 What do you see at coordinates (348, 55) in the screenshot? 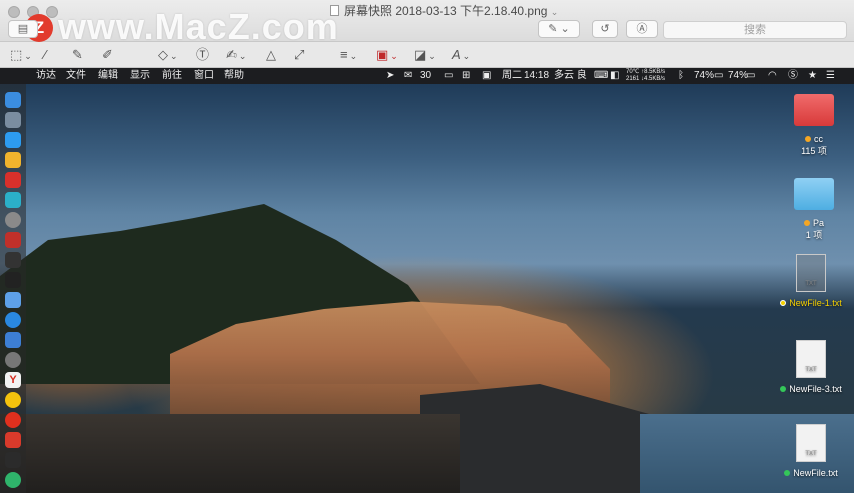
I see `line-style-icon: ≡` at bounding box center [348, 55].